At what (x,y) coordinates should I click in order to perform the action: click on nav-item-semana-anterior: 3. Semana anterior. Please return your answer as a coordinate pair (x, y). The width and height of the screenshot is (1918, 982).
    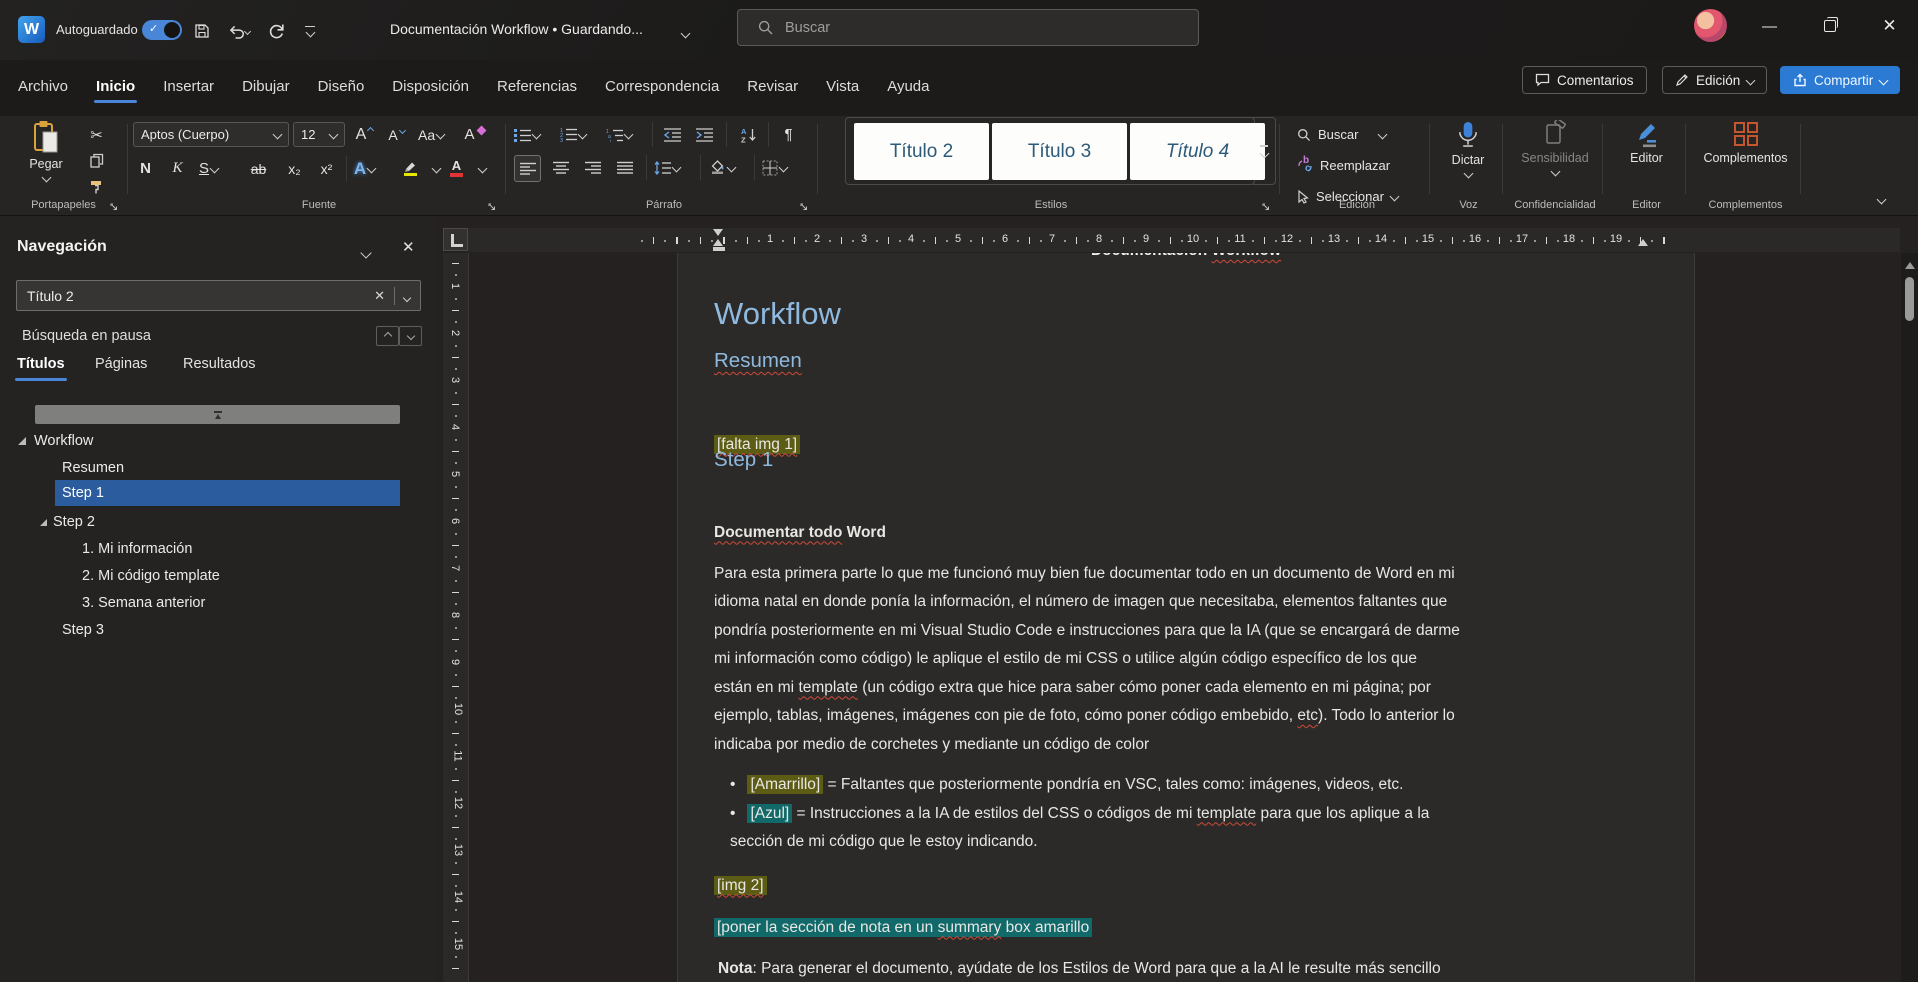
    Looking at the image, I should click on (143, 603).